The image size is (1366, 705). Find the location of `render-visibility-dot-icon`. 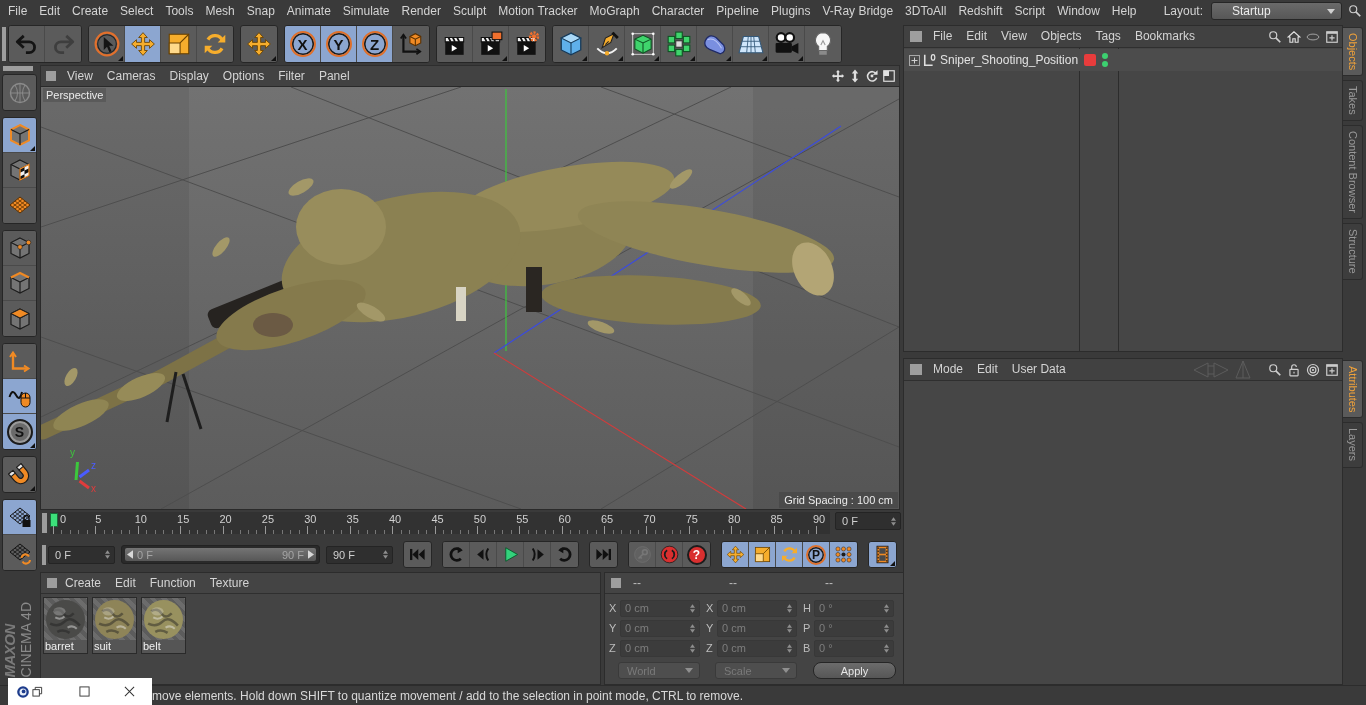

render-visibility-dot-icon is located at coordinates (1105, 64).